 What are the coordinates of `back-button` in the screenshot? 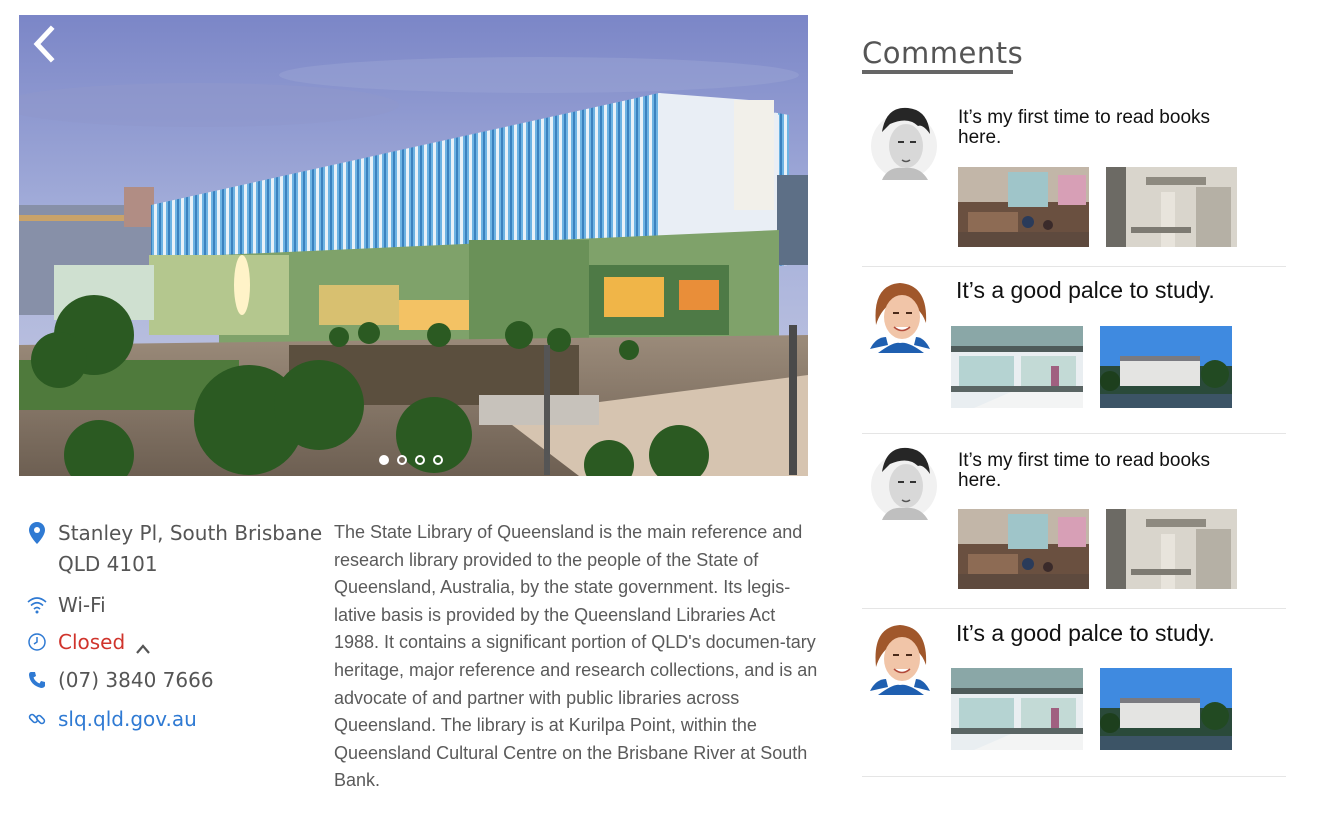 It's located at (43, 44).